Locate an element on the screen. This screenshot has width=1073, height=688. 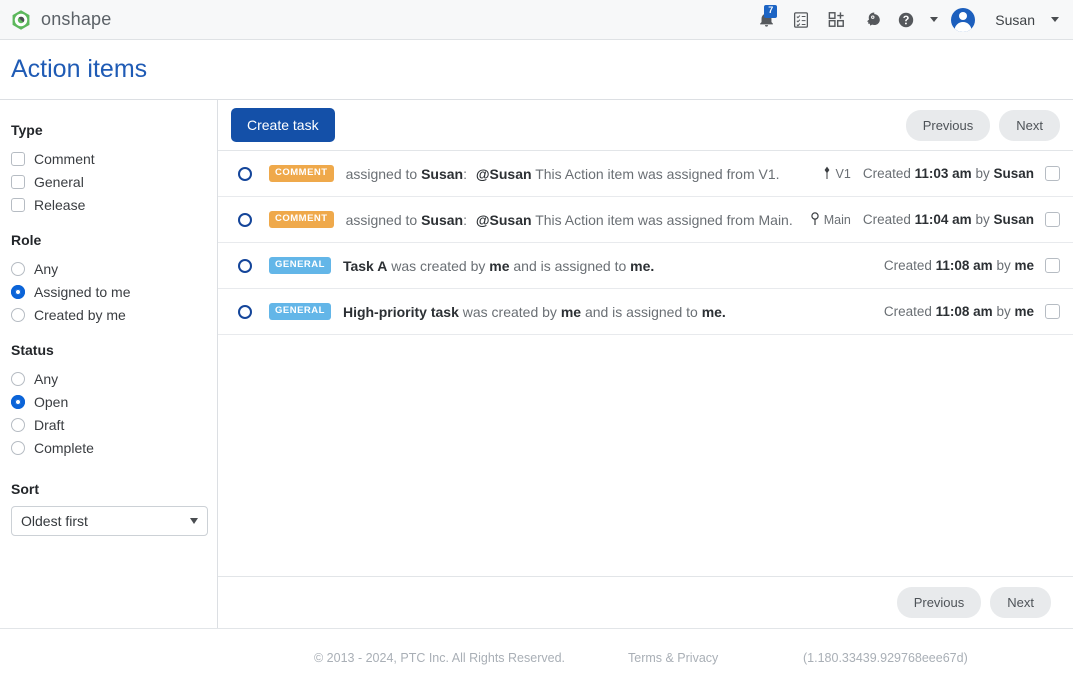
task-scope: V1 is located at coordinates (836, 174).